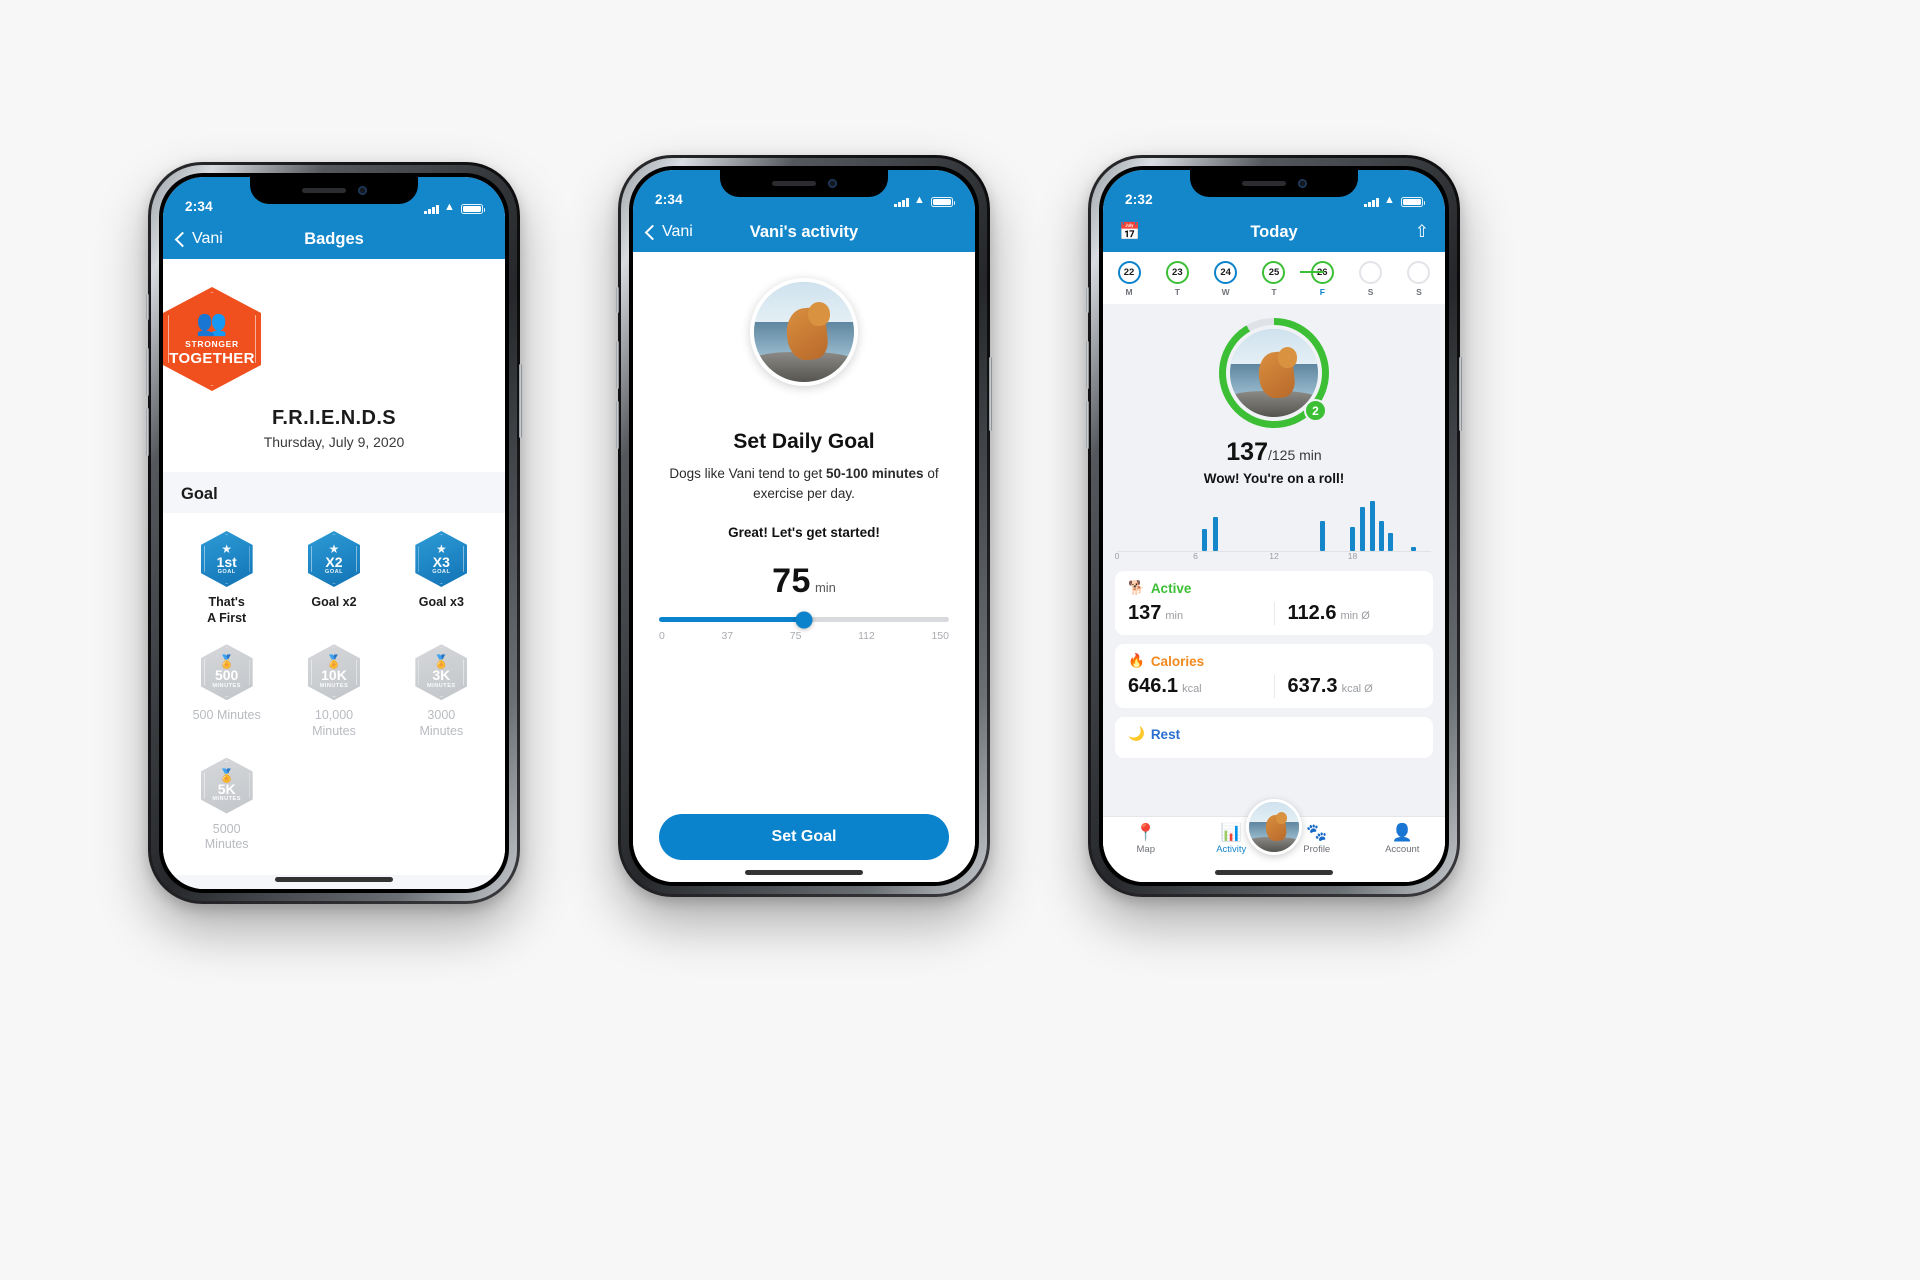  Describe the element at coordinates (866, 636) in the screenshot. I see `slider-tick: 112` at that location.